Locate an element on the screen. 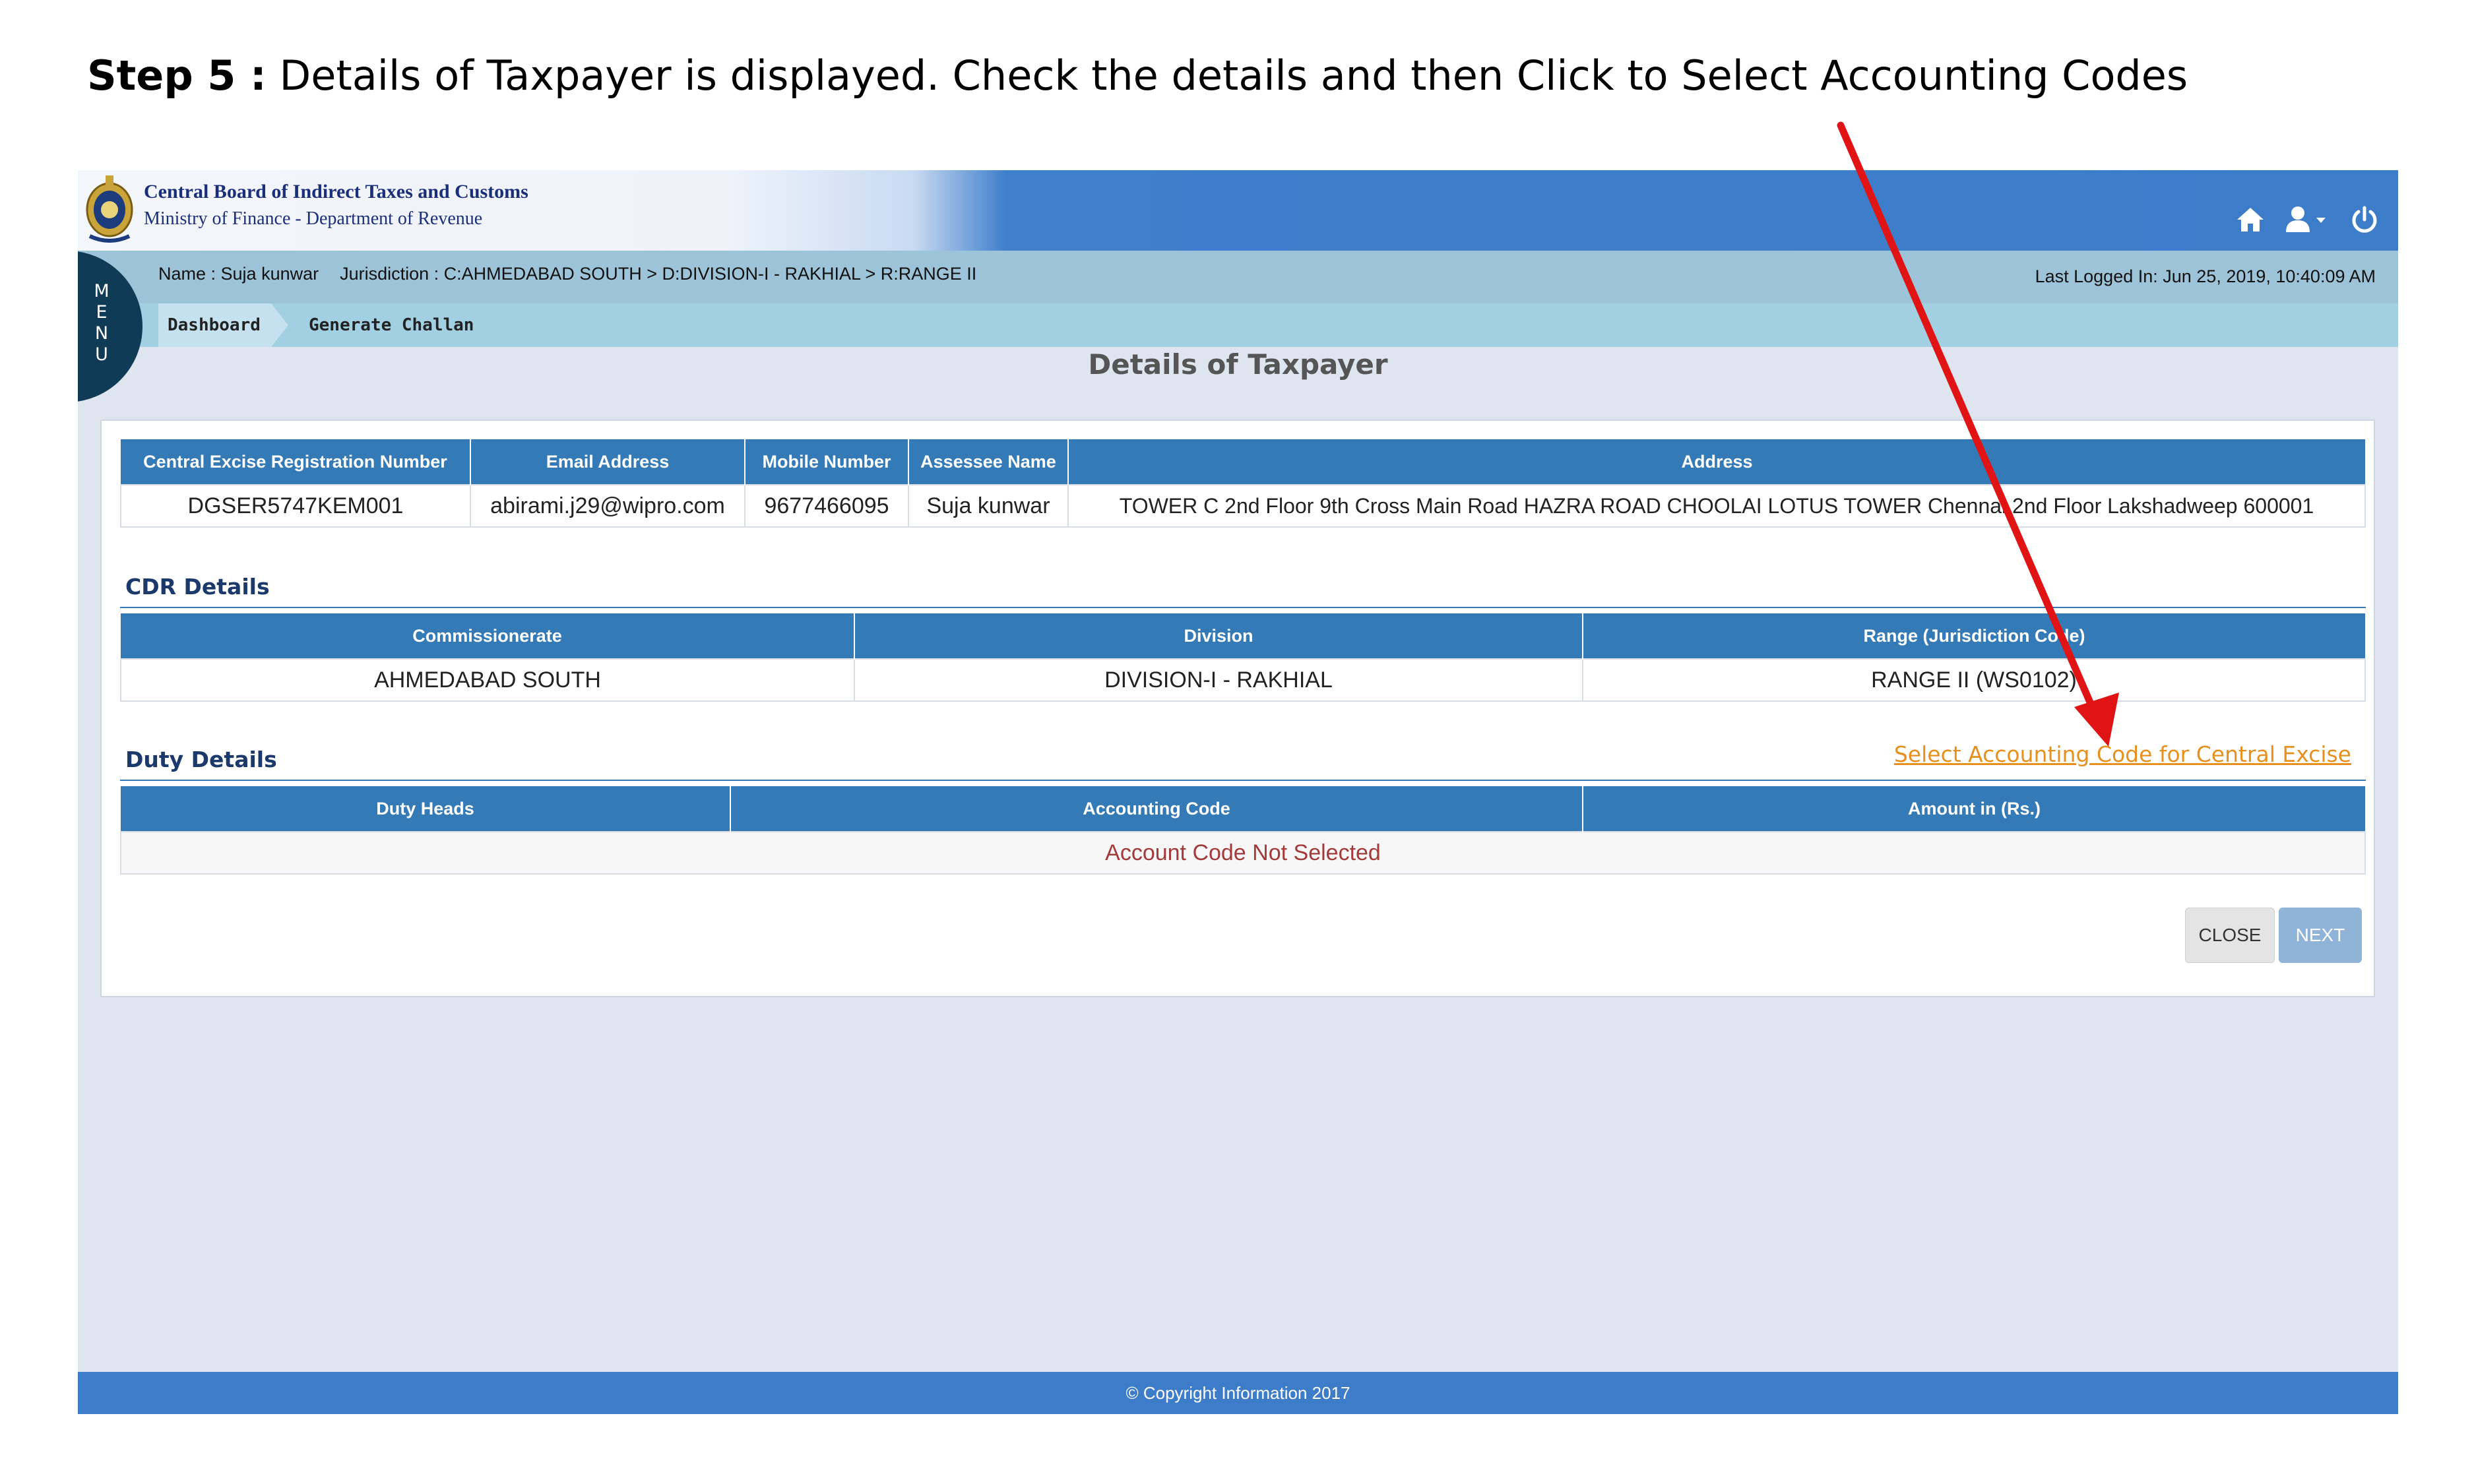  account-code-not-selected: Account Code Not Selected is located at coordinates (1243, 853).